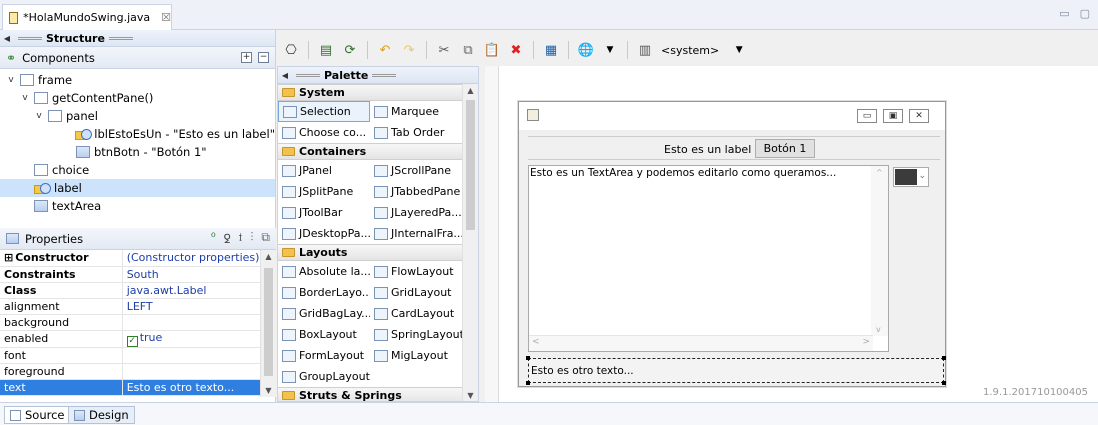  I want to click on system-combo: <system>, so click(690, 50).